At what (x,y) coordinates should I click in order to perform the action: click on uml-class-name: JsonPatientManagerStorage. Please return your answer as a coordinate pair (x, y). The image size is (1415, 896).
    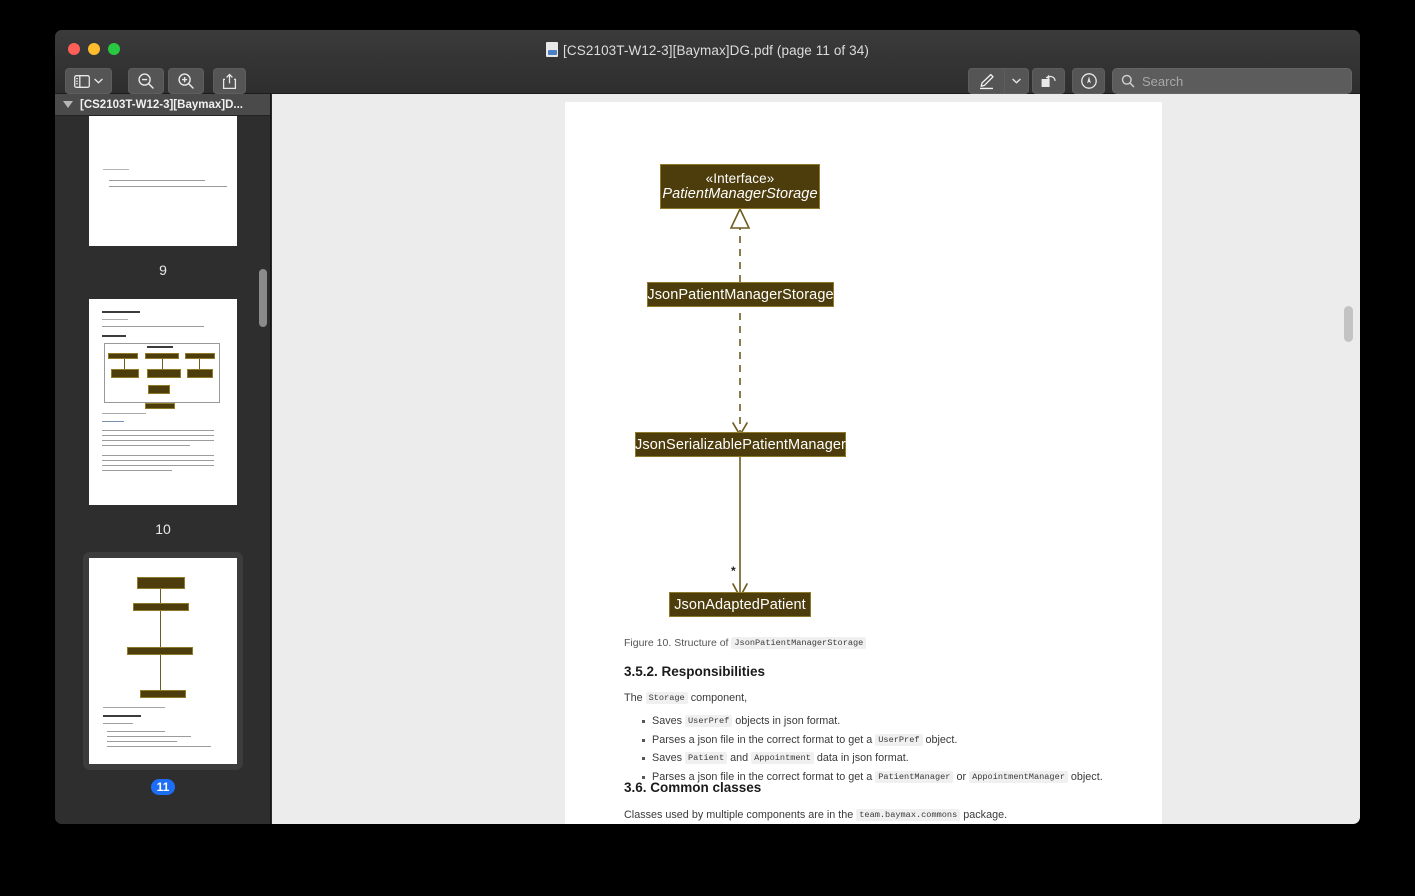
    Looking at the image, I should click on (740, 294).